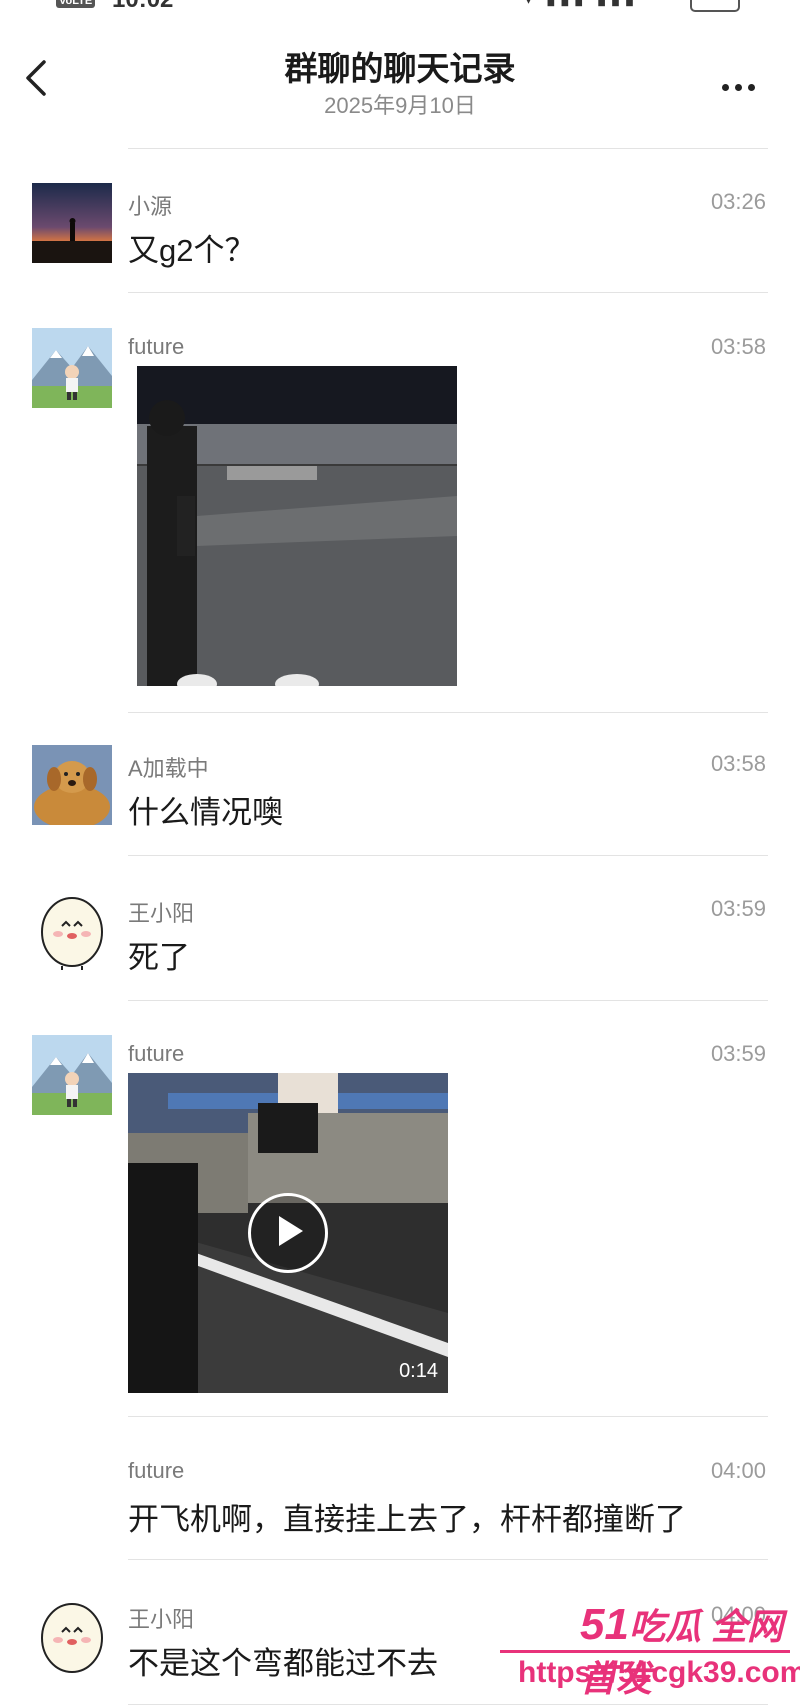 This screenshot has width=800, height=1707. What do you see at coordinates (168, 768) in the screenshot?
I see `sender-name: A加载中` at bounding box center [168, 768].